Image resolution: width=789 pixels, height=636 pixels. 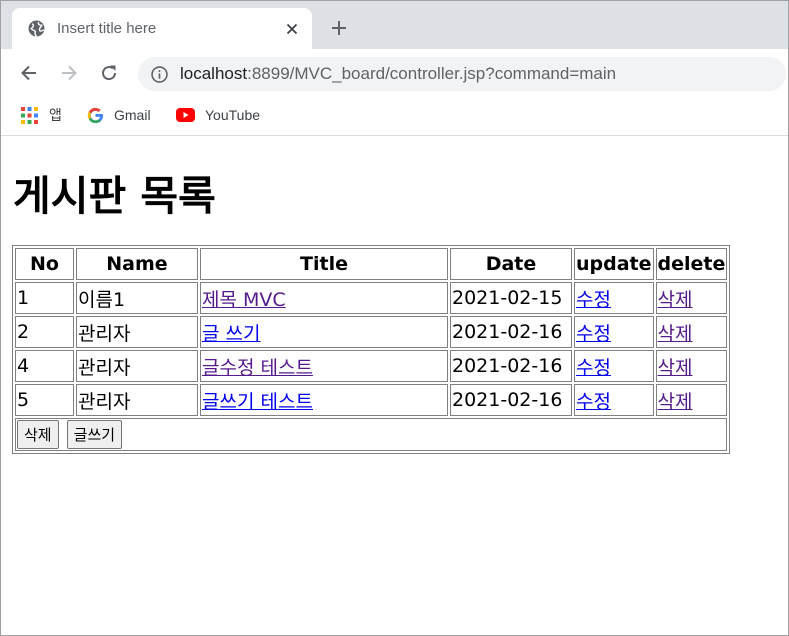 What do you see at coordinates (231, 334) in the screenshot?
I see `title-link: 글 쓰기` at bounding box center [231, 334].